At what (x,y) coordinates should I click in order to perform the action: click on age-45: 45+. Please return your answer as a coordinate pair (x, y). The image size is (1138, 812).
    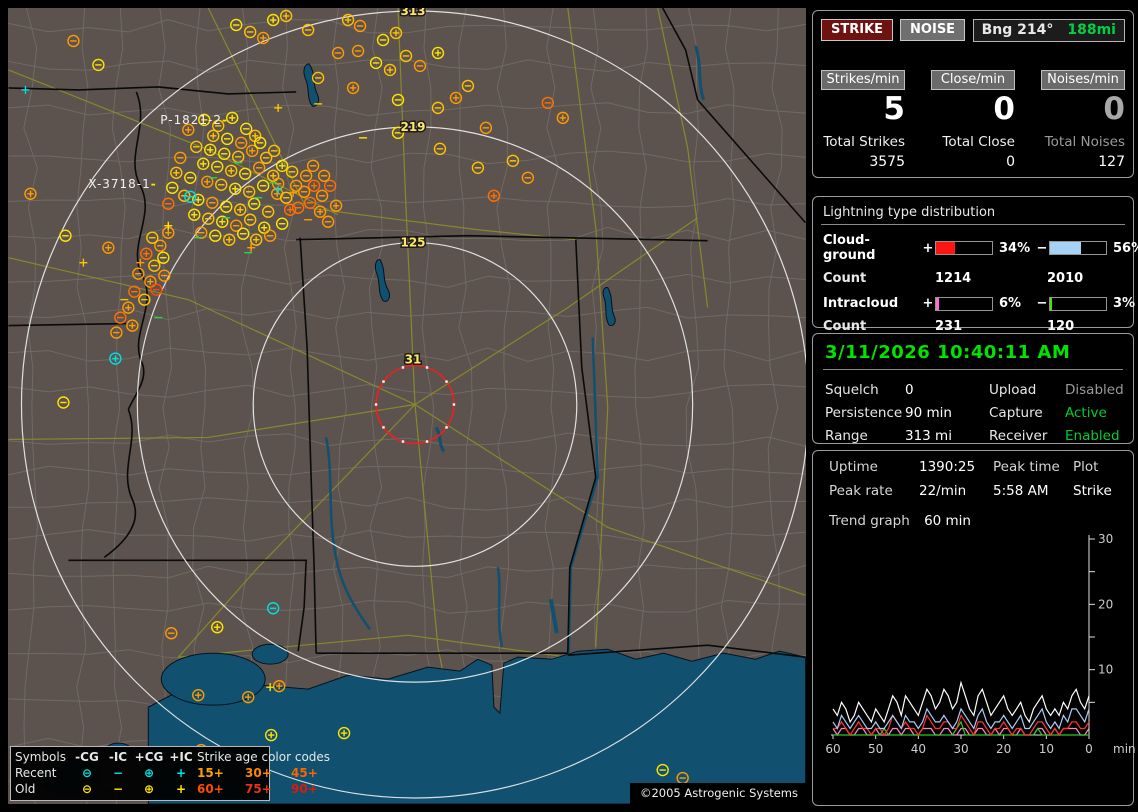
    Looking at the image, I should click on (304, 773).